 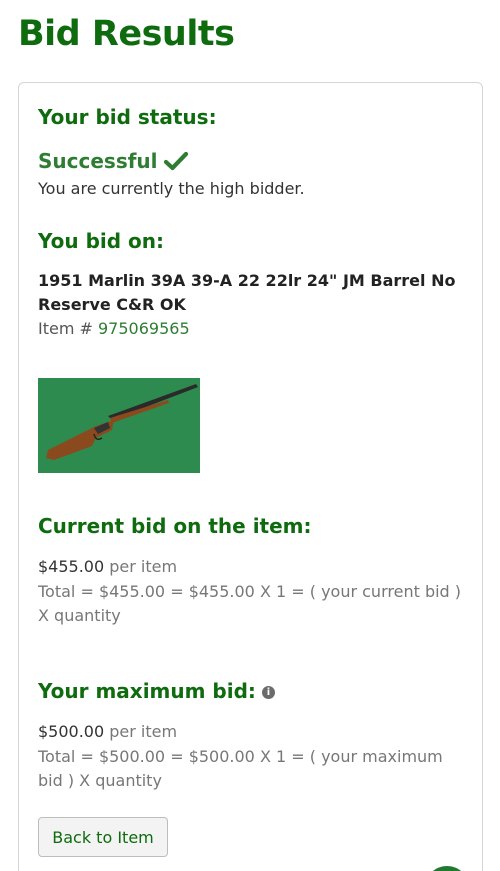 I want to click on bid-status-text: Successful, so click(x=98, y=161).